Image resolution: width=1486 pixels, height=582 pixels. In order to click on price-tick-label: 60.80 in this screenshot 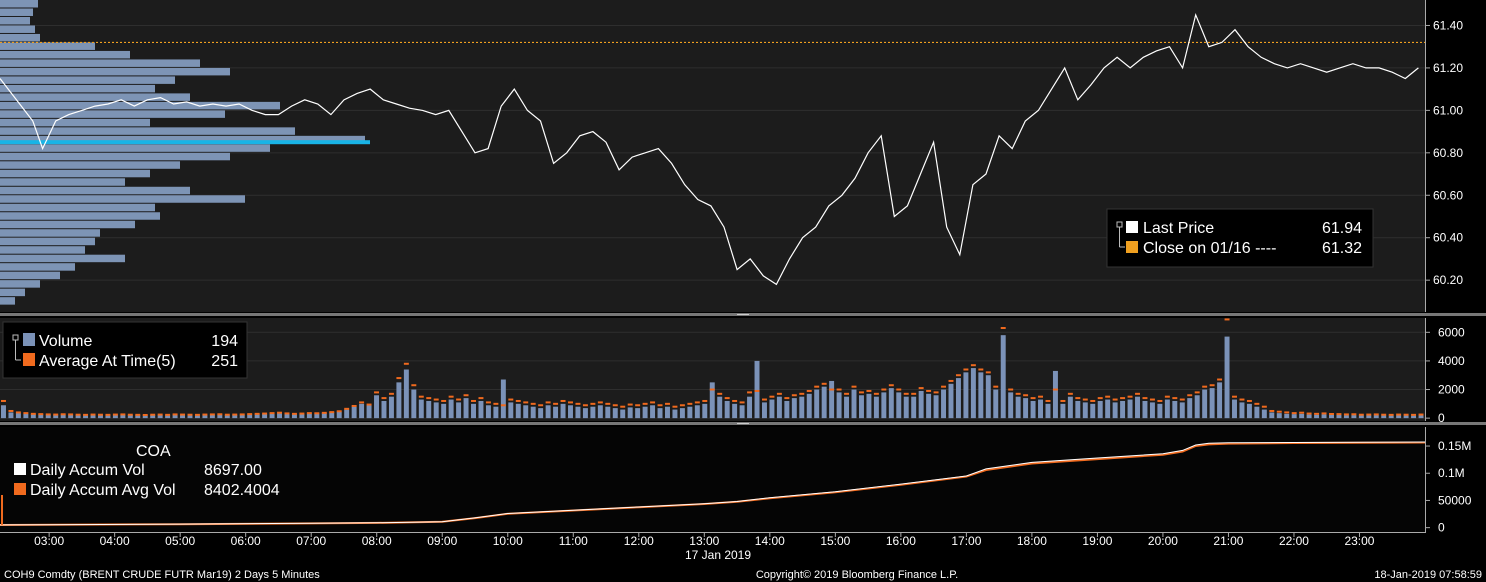, I will do `click(1448, 153)`.